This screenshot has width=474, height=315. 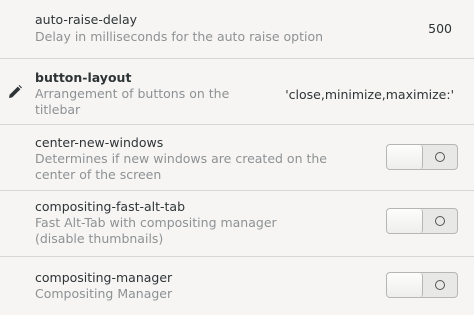 I want to click on center-new-windows-toggle, so click(x=422, y=157).